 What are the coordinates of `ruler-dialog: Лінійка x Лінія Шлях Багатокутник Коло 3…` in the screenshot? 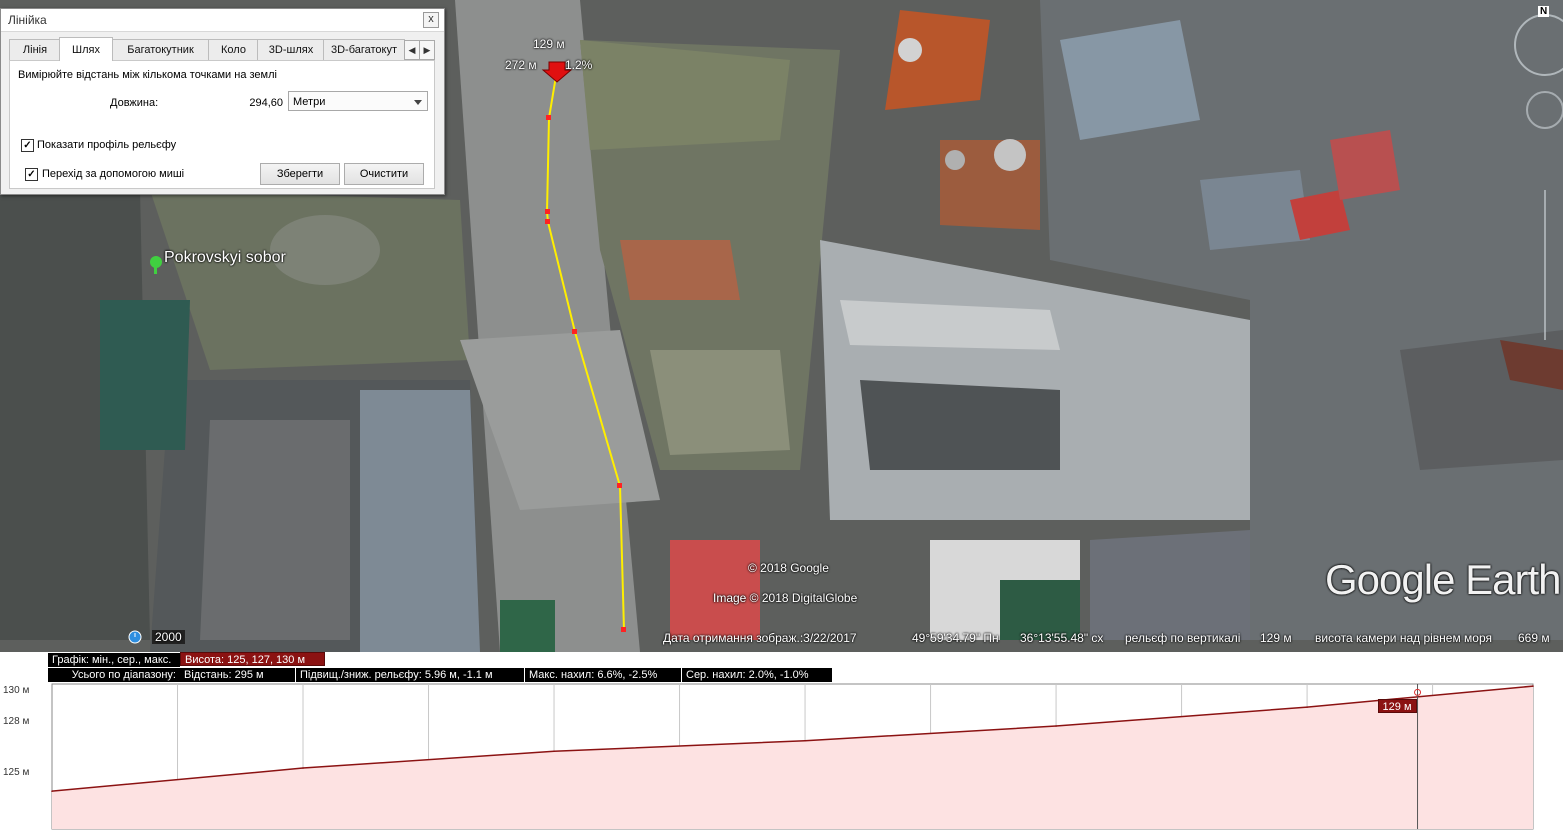 It's located at (222, 101).